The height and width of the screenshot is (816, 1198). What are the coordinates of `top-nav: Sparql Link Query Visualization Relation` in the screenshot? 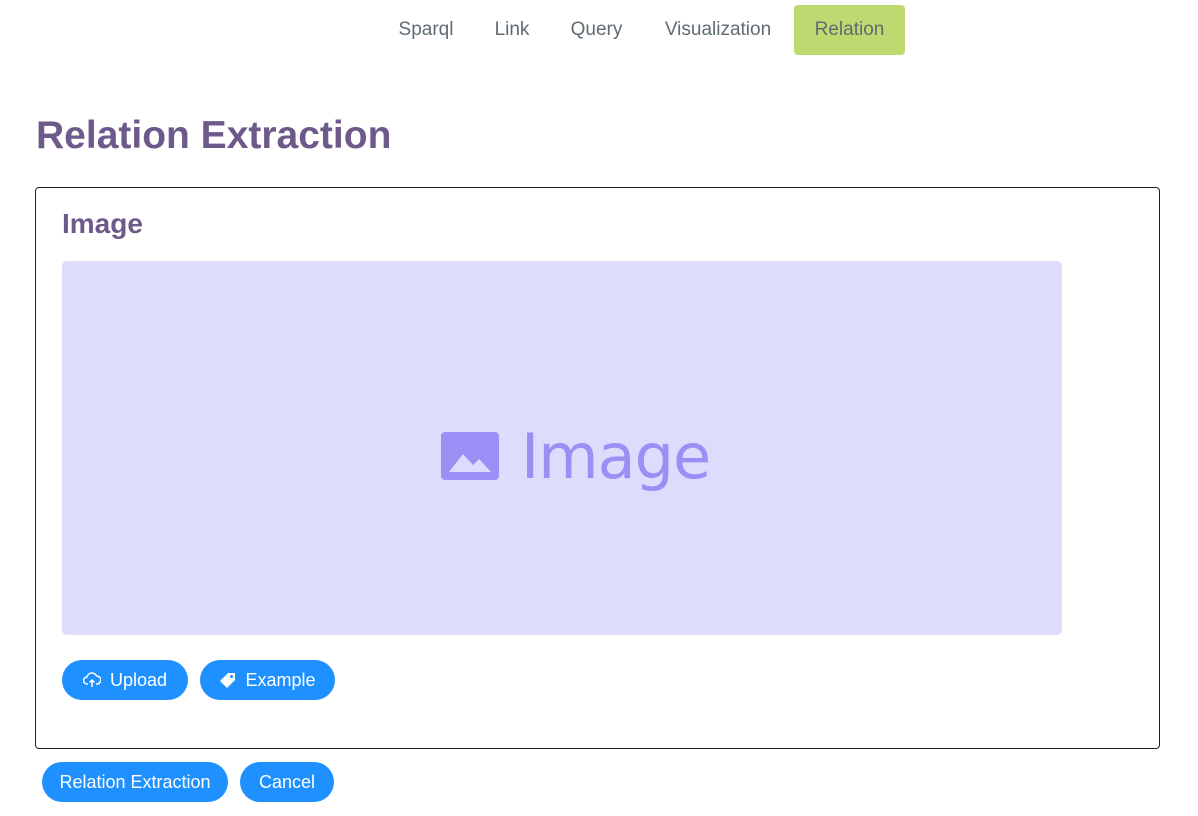 It's located at (599, 30).